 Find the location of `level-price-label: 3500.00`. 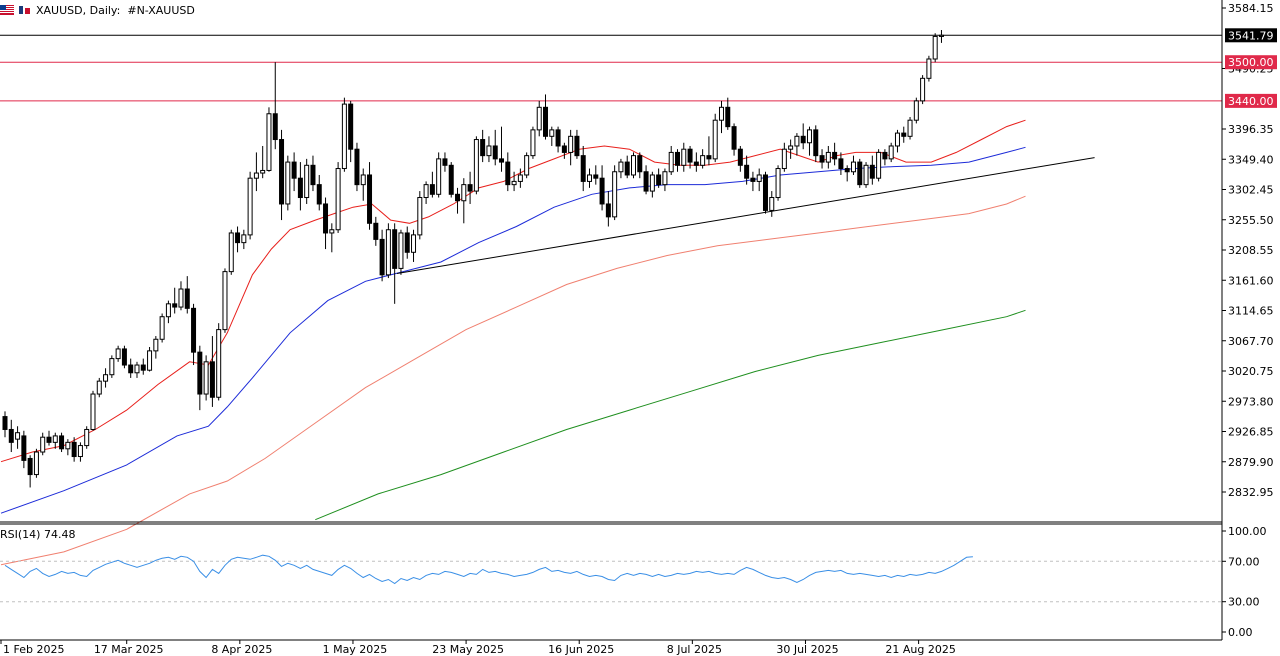

level-price-label: 3500.00 is located at coordinates (1251, 62).